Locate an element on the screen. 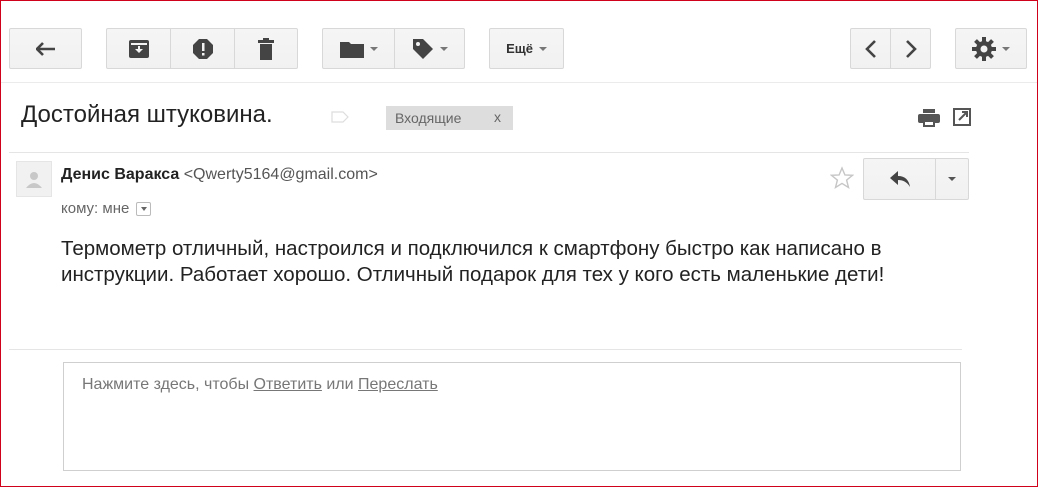 The image size is (1038, 487). toolbar-divider is located at coordinates (519, 82).